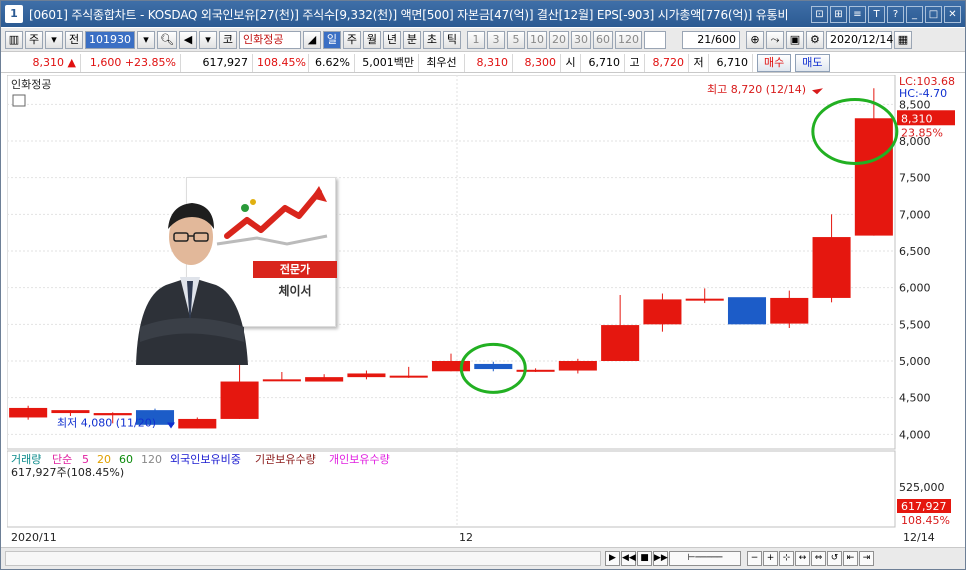 The height and width of the screenshot is (570, 966). Describe the element at coordinates (699, 62) in the screenshot. I see `low-label: 저` at that location.